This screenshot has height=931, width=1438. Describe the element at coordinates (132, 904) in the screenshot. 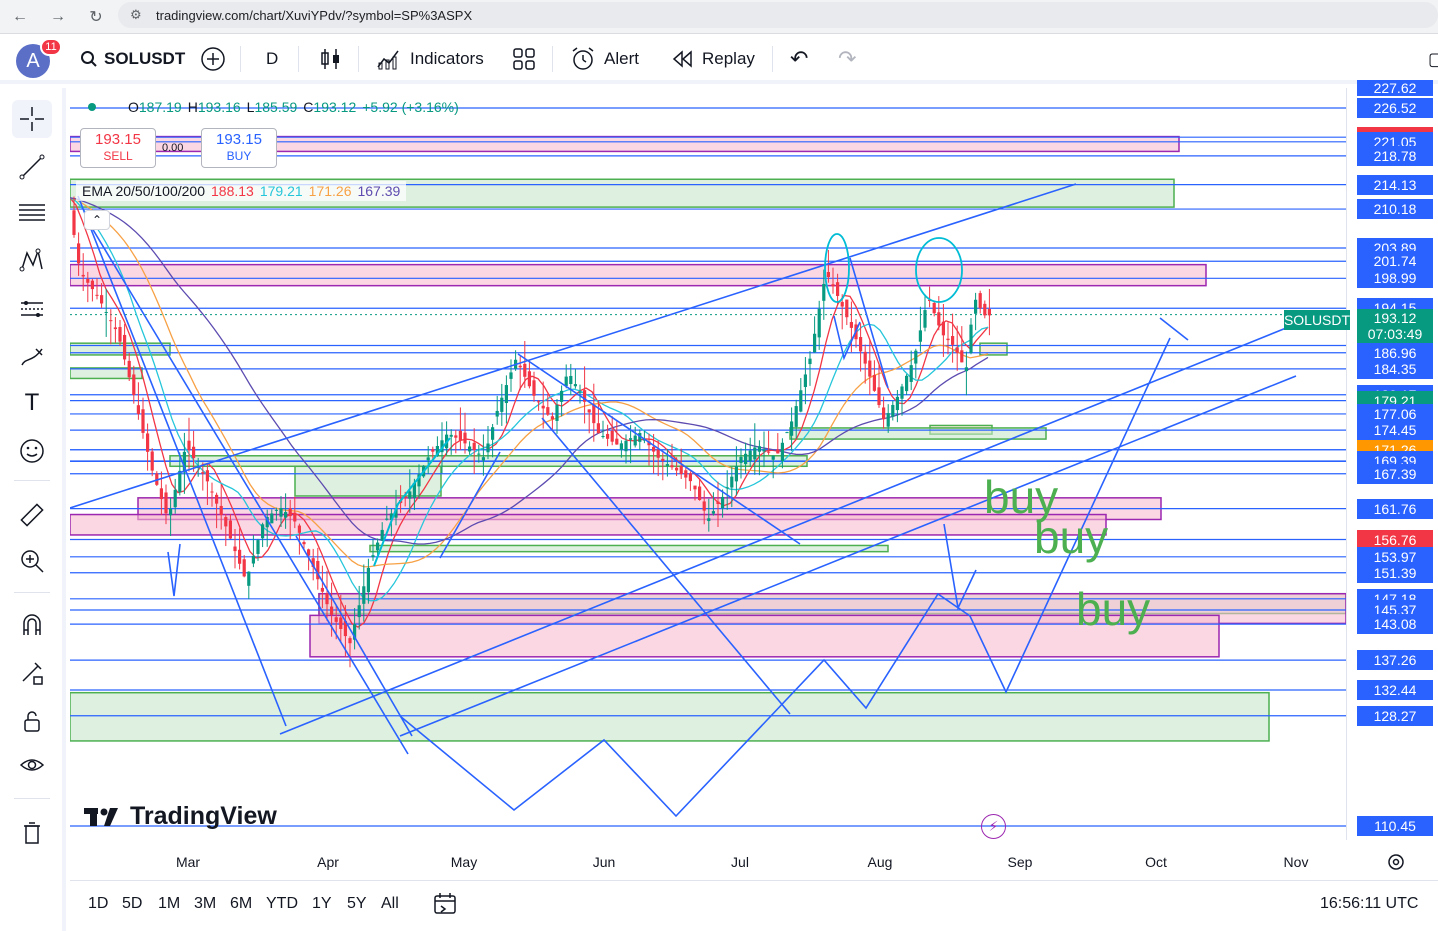

I see `range-button: 5D` at that location.